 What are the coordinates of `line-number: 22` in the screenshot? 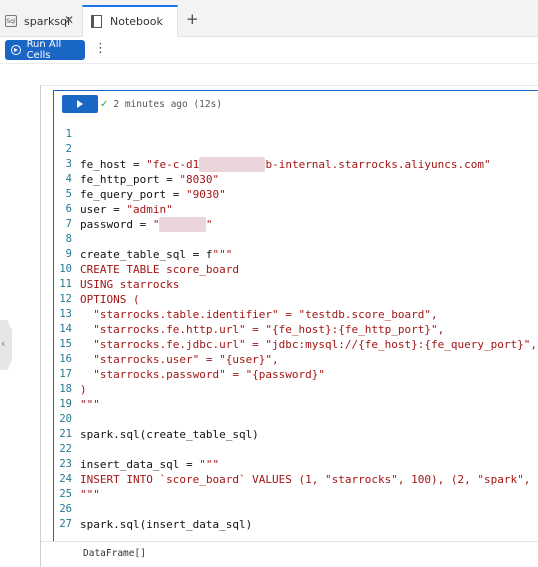 It's located at (65, 449).